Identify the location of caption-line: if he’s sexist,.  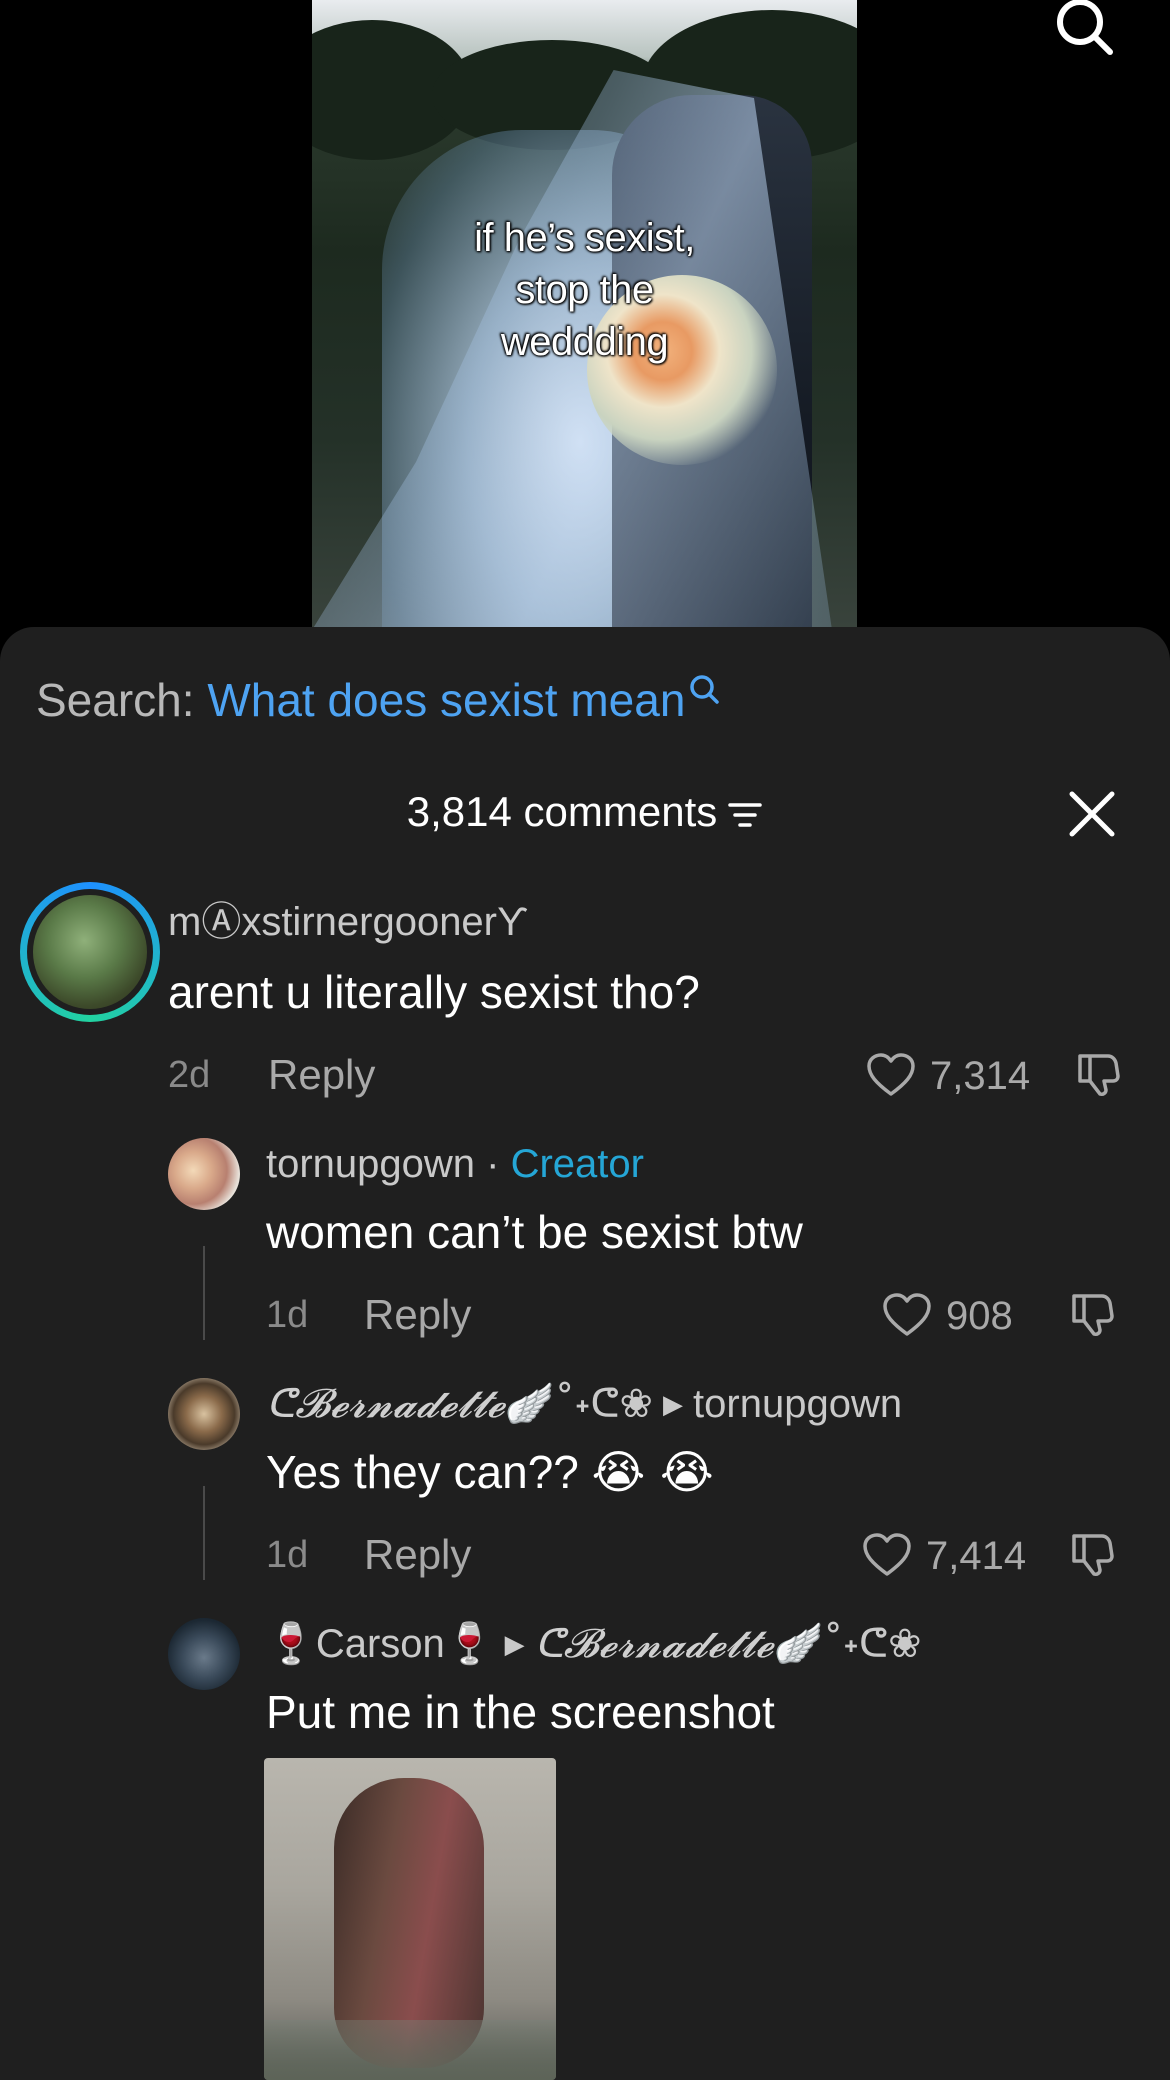
(584, 238).